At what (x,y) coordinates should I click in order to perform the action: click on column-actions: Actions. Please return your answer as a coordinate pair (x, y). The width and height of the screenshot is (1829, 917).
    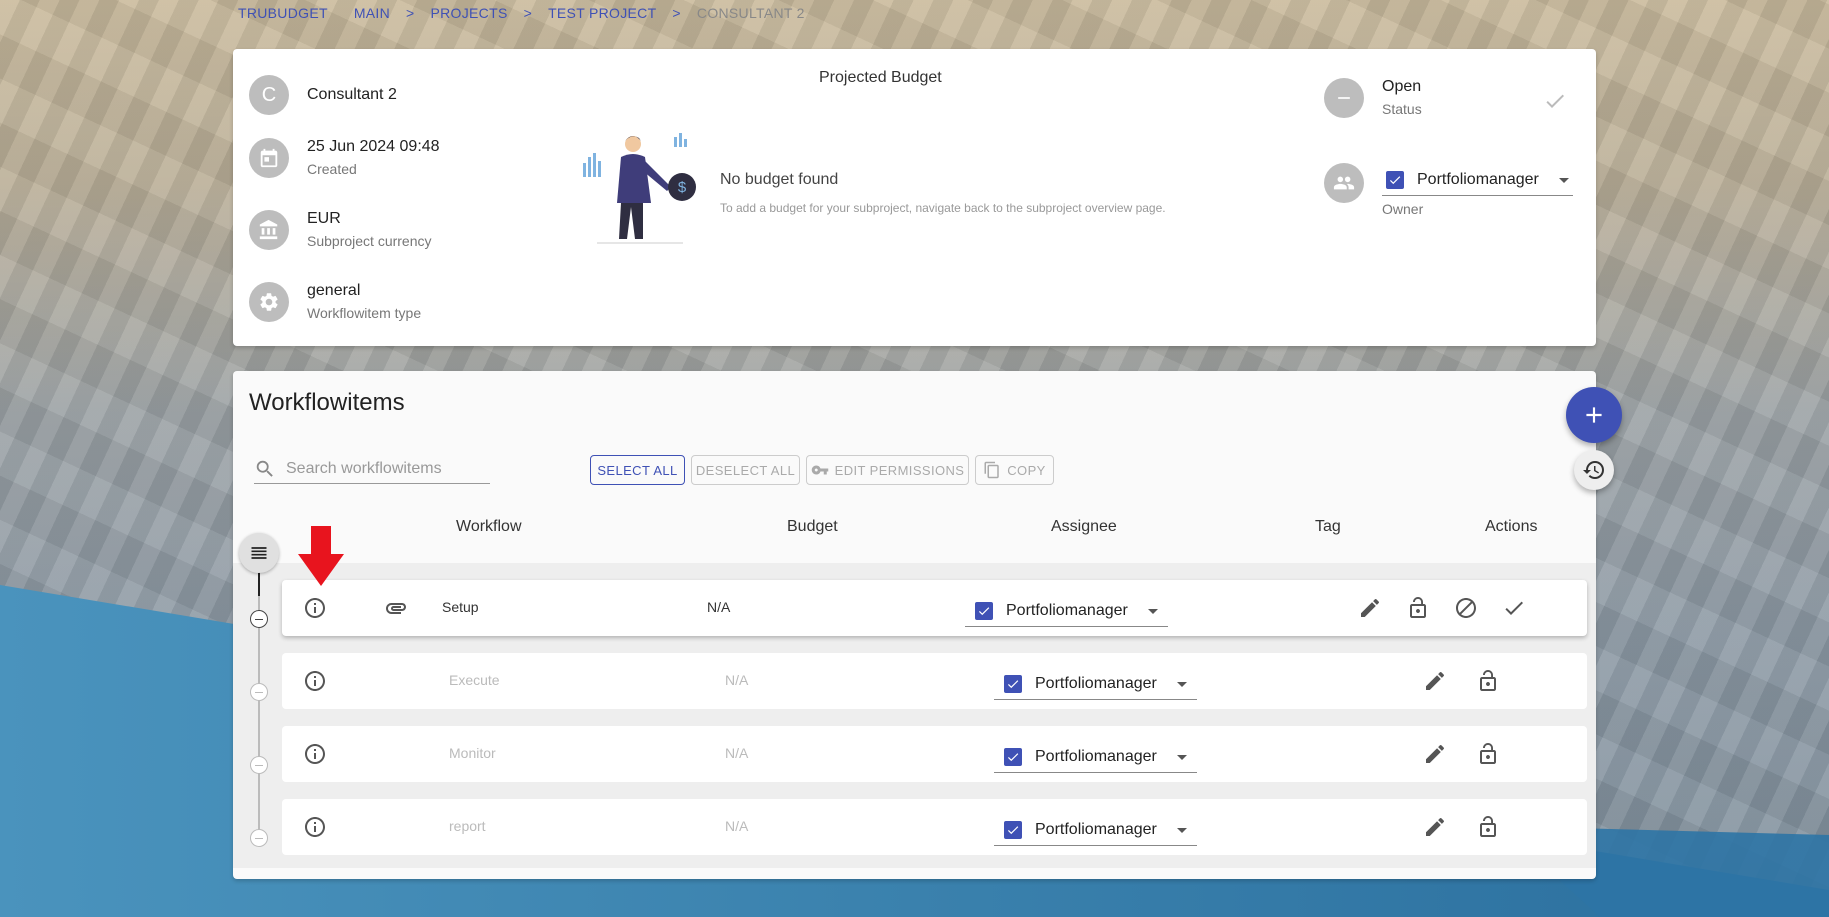
    Looking at the image, I should click on (1511, 526).